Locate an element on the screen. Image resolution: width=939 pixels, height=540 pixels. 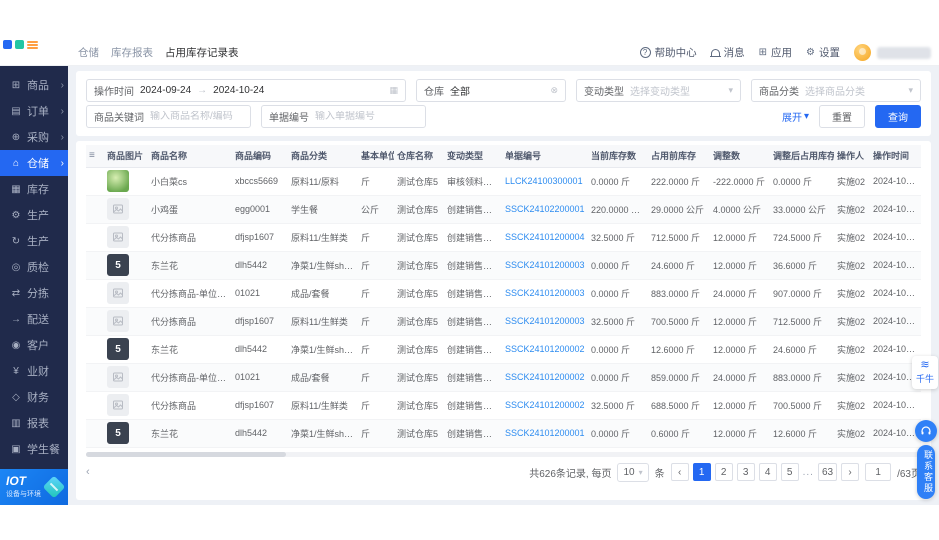
settings-button: ⚙ 设置 is located at coordinates (823, 52).